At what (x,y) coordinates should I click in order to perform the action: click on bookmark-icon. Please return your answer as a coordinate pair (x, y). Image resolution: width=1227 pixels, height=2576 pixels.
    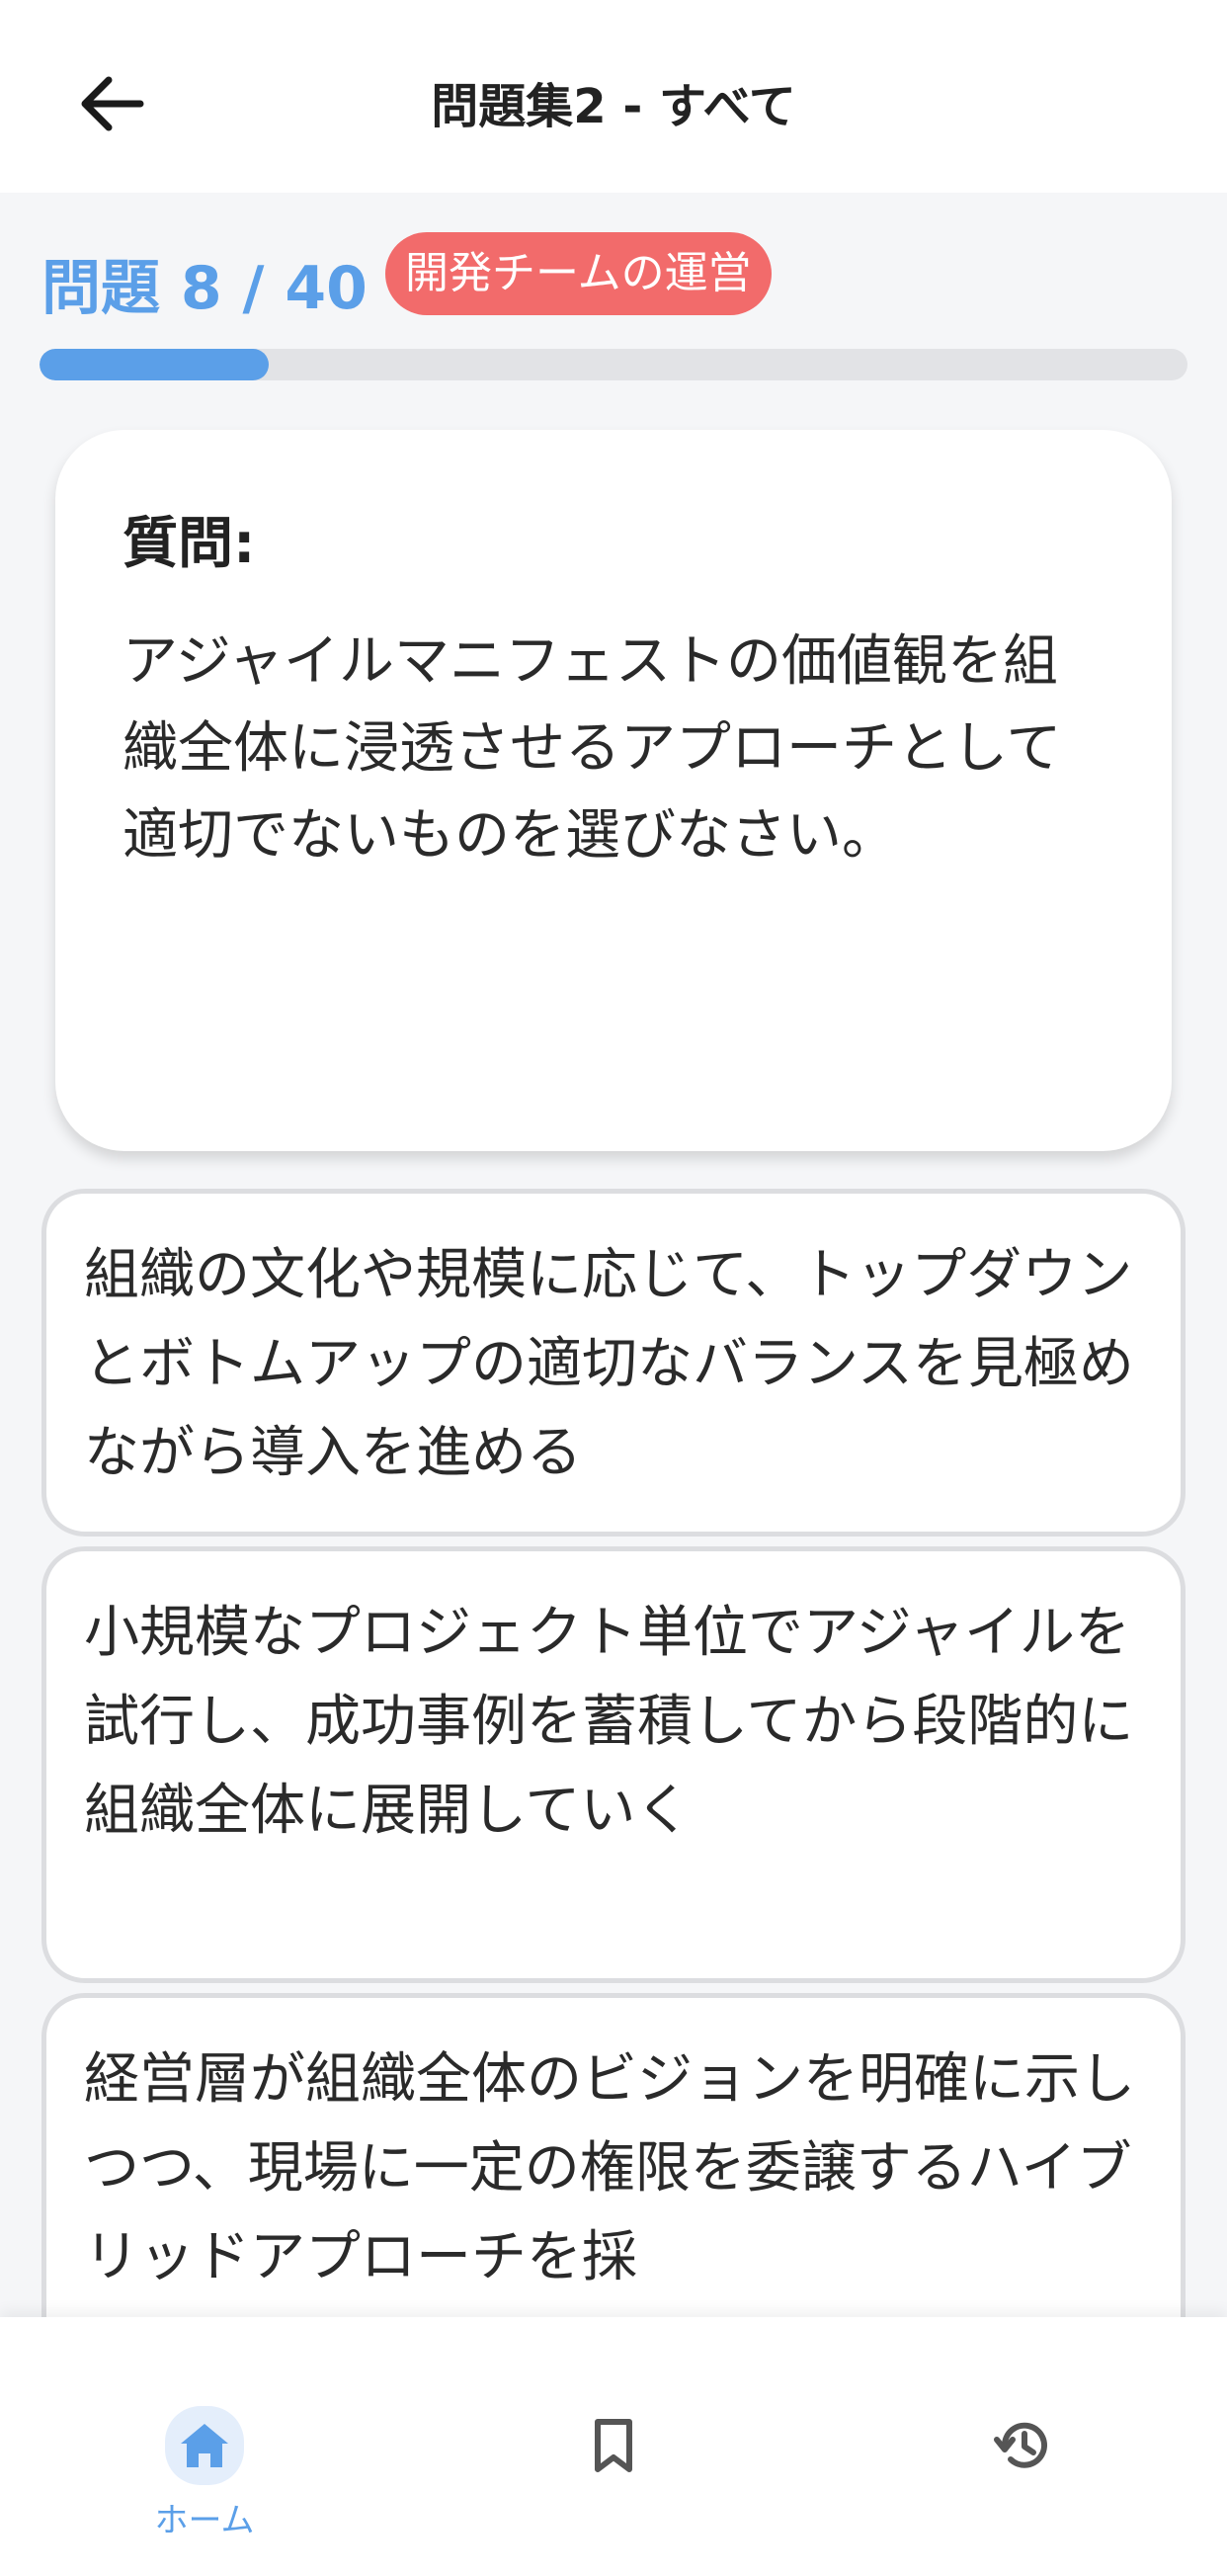
    Looking at the image, I should click on (613, 2445).